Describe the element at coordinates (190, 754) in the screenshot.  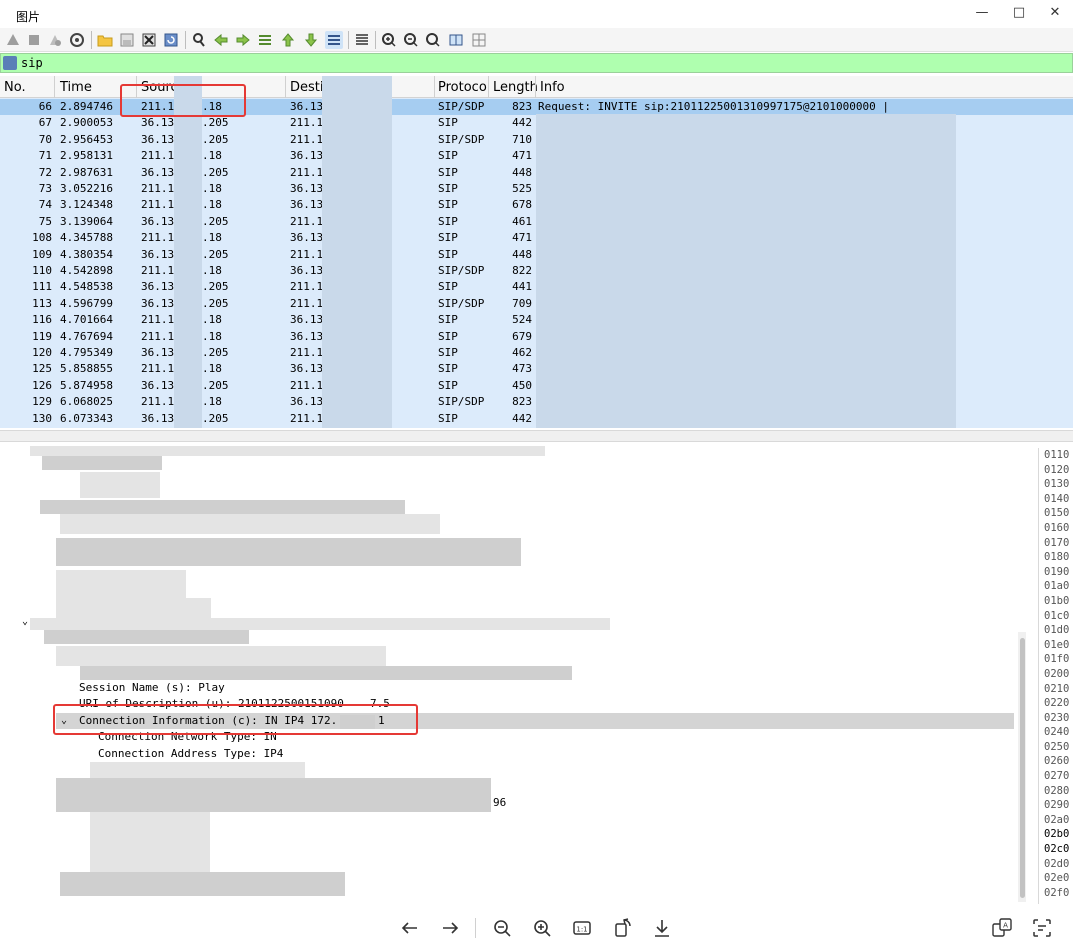
I see `connection-address-type-field: Connection Address Type: IP4` at that location.